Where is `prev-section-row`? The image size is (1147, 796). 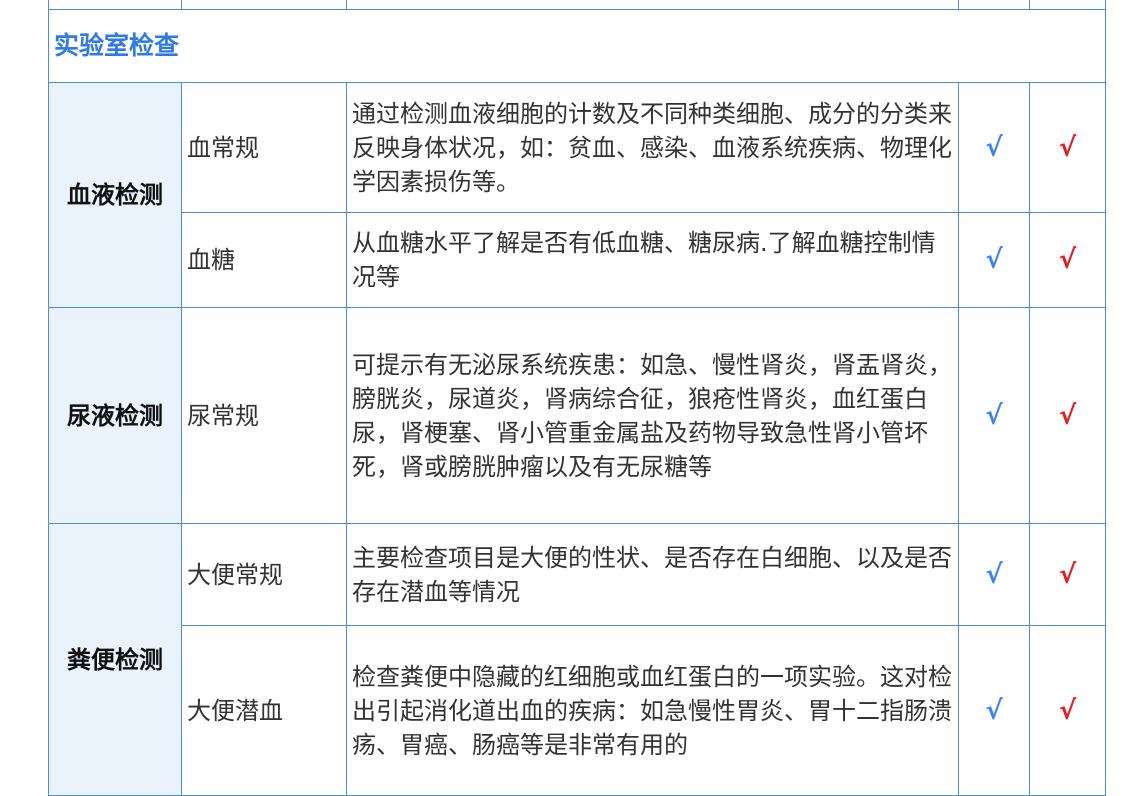 prev-section-row is located at coordinates (577, 5).